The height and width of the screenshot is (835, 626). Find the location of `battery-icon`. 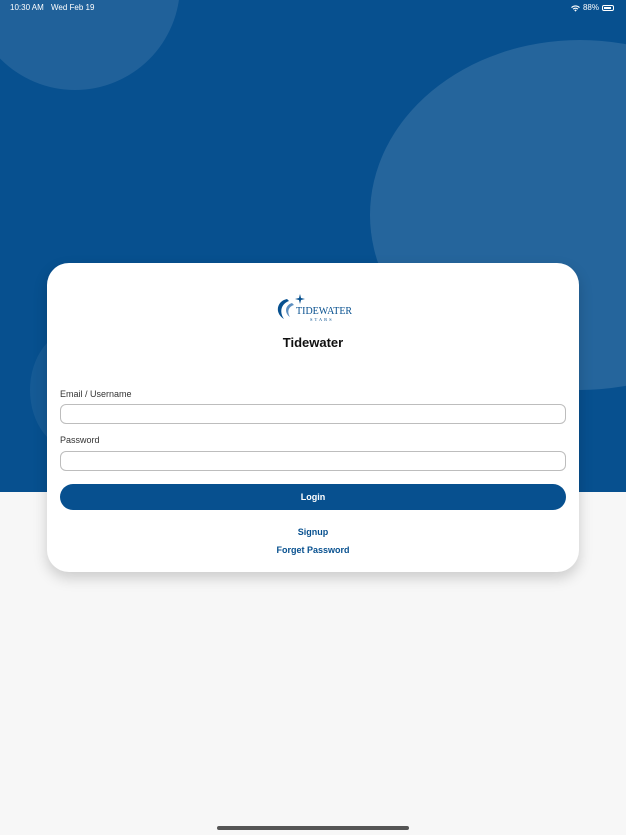

battery-icon is located at coordinates (608, 8).